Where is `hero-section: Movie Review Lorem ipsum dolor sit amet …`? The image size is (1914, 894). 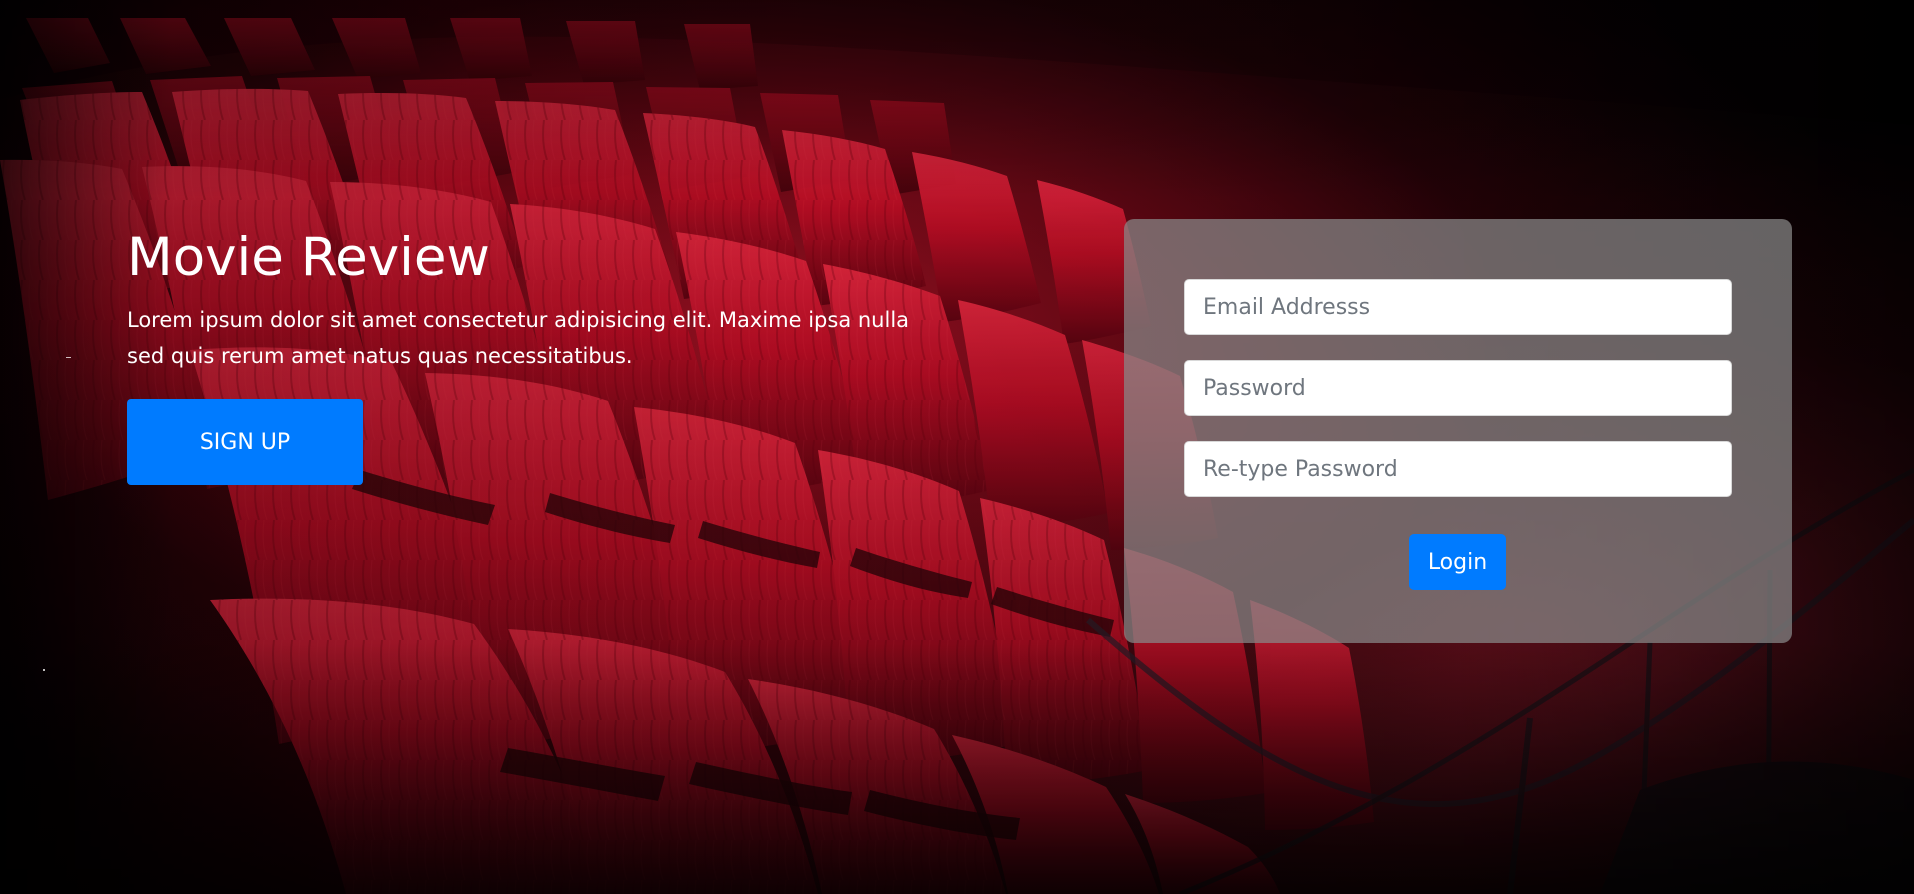
hero-section: Movie Review Lorem ipsum dolor sit amet … is located at coordinates (527, 355).